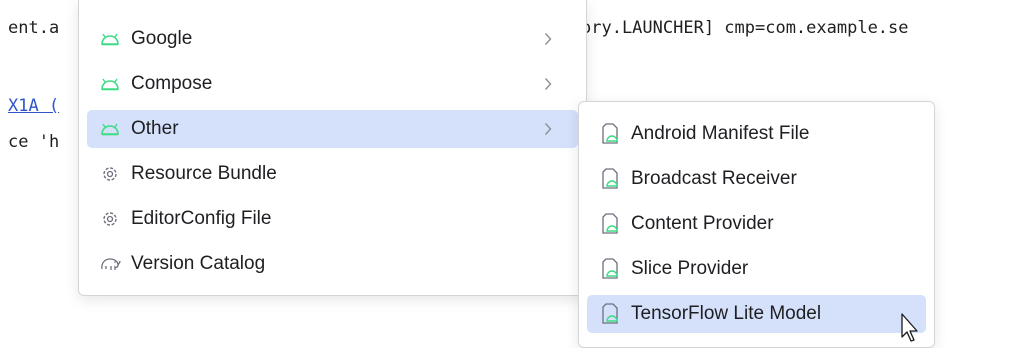 Image resolution: width=1029 pixels, height=348 pixels. What do you see at coordinates (702, 223) in the screenshot?
I see `submenu-item-label: Content Provider` at bounding box center [702, 223].